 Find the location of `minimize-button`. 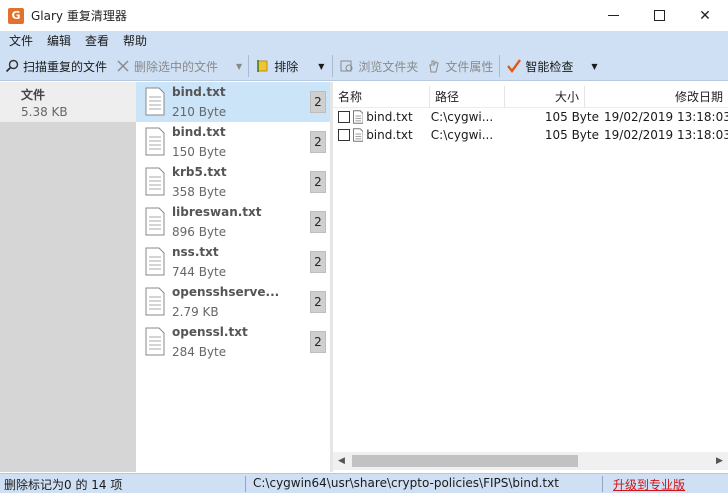

minimize-button is located at coordinates (613, 15).